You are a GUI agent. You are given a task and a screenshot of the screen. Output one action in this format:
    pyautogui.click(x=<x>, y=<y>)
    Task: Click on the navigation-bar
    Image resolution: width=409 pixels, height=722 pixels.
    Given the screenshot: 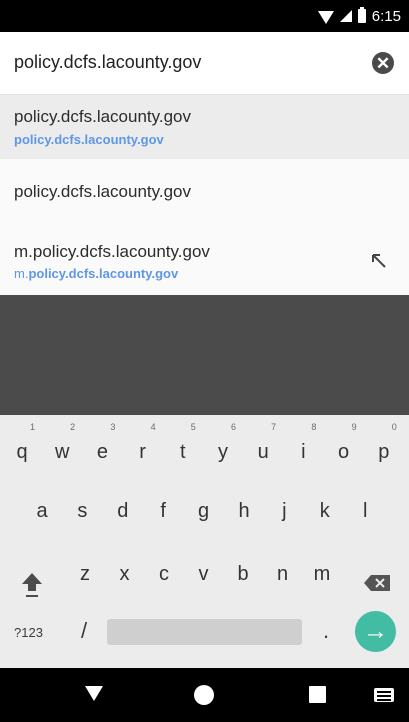 What is the action you would take?
    pyautogui.click(x=204, y=695)
    